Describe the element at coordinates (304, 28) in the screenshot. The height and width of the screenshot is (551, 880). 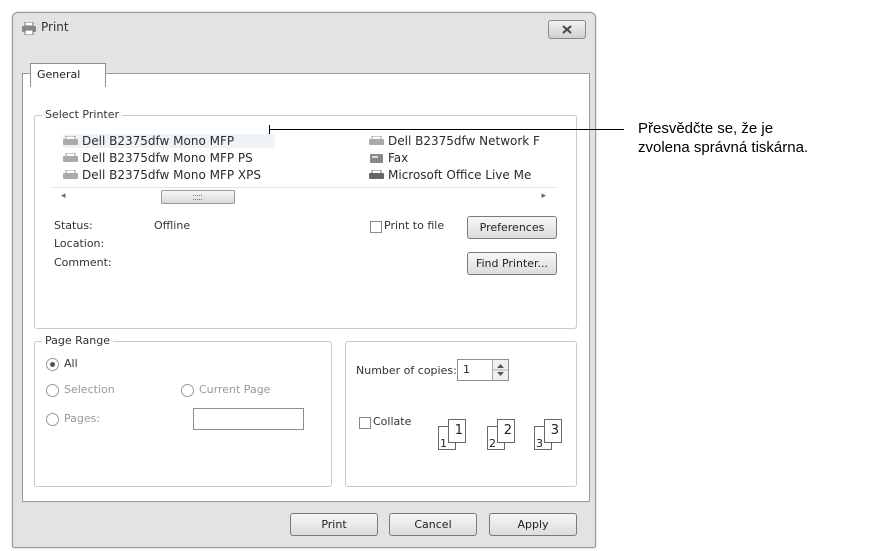
I see `title-bar: Print` at that location.